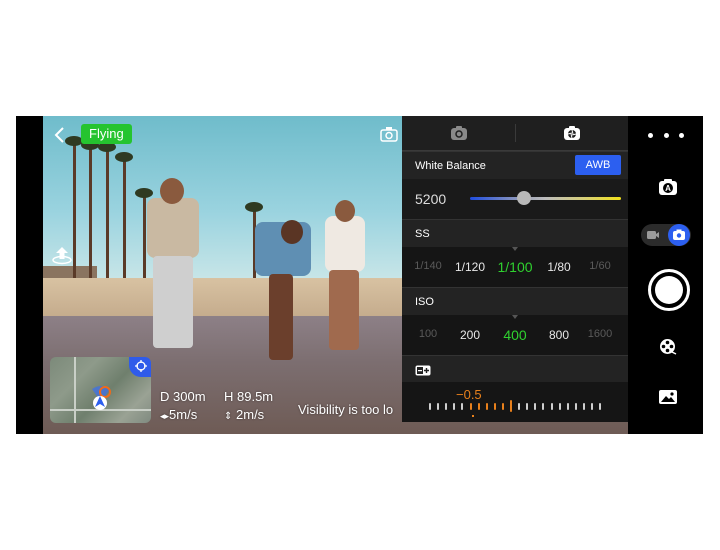 This screenshot has height=550, width=720. What do you see at coordinates (469, 394) in the screenshot?
I see `exposure-value: −0.5` at bounding box center [469, 394].